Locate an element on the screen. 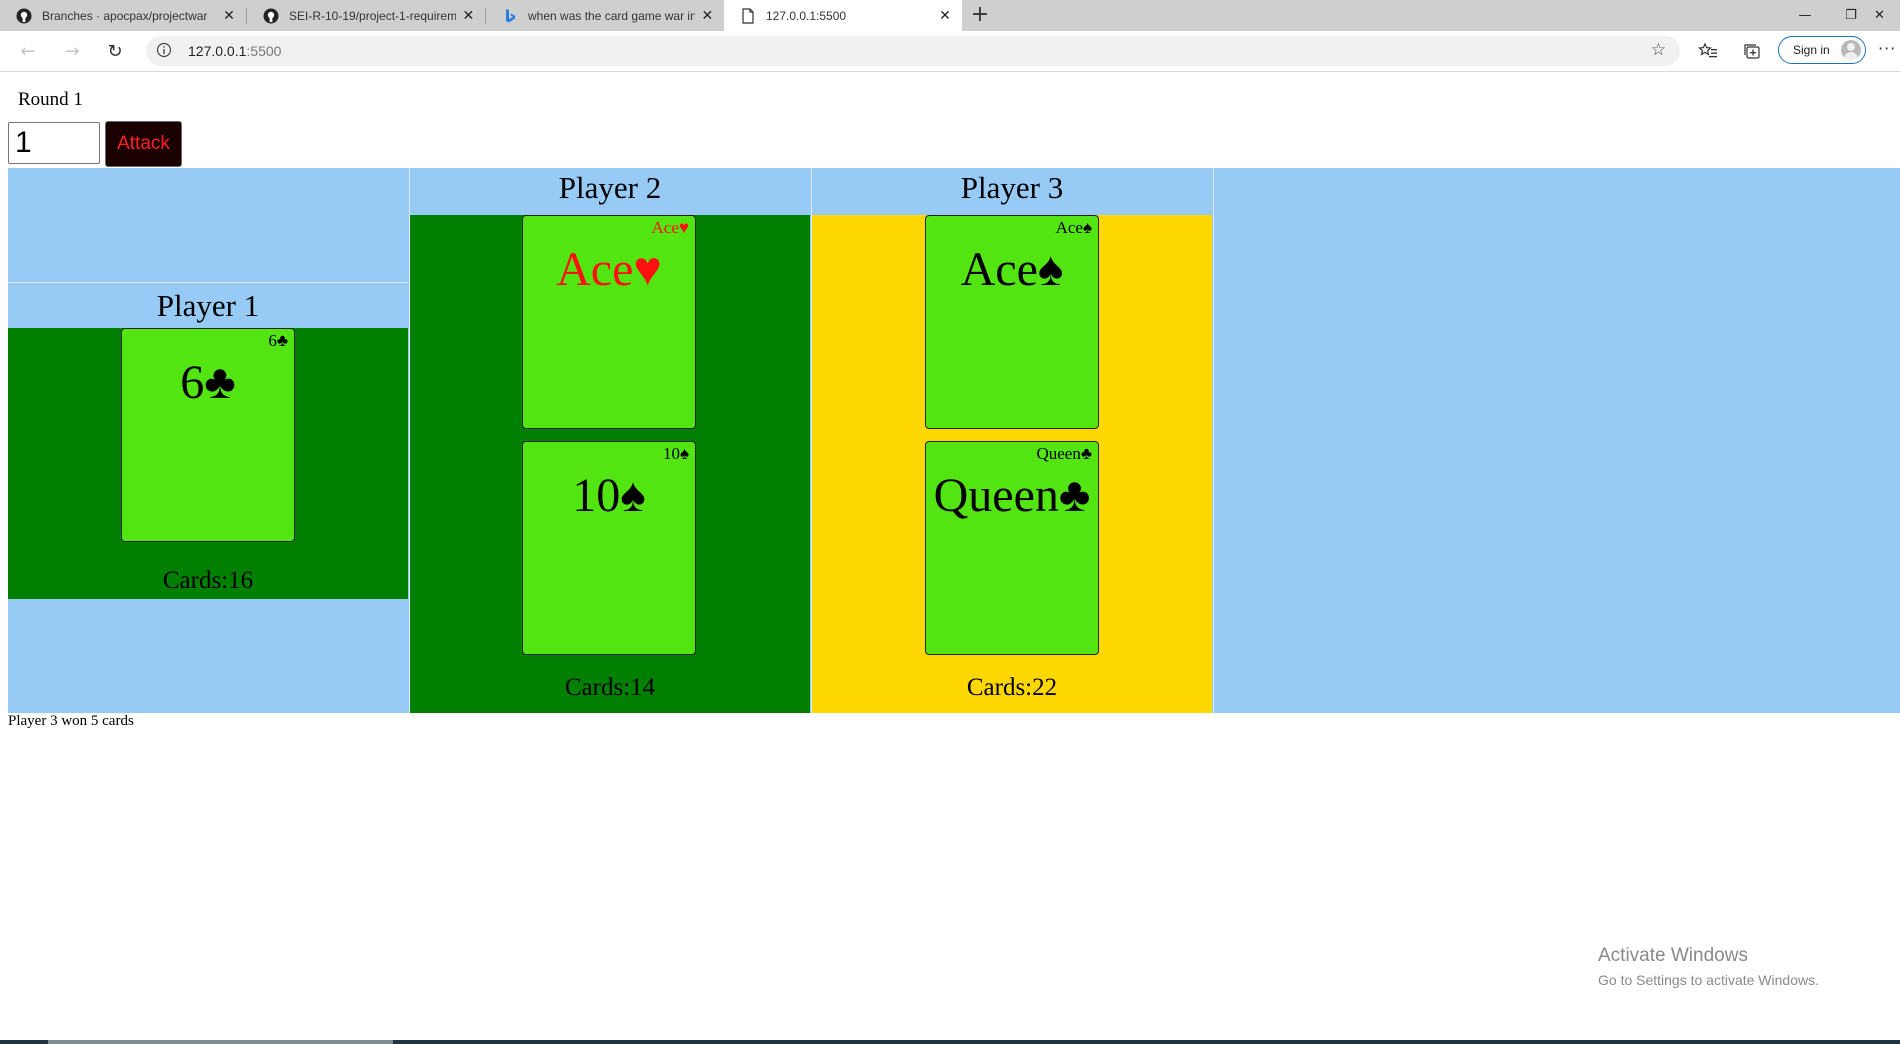 The image size is (1900, 1044). card-face: Queen♣ is located at coordinates (1012, 496).